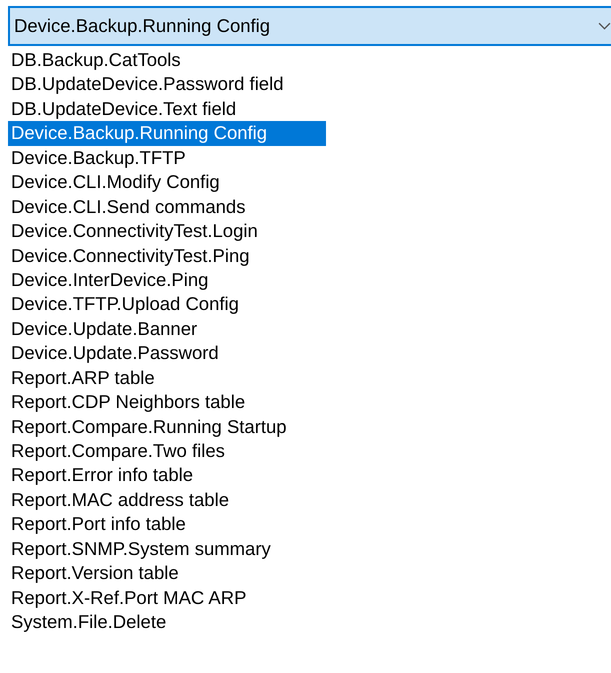 The image size is (611, 673). What do you see at coordinates (167, 402) in the screenshot?
I see `list-item: Report.CDP Neighbors table` at bounding box center [167, 402].